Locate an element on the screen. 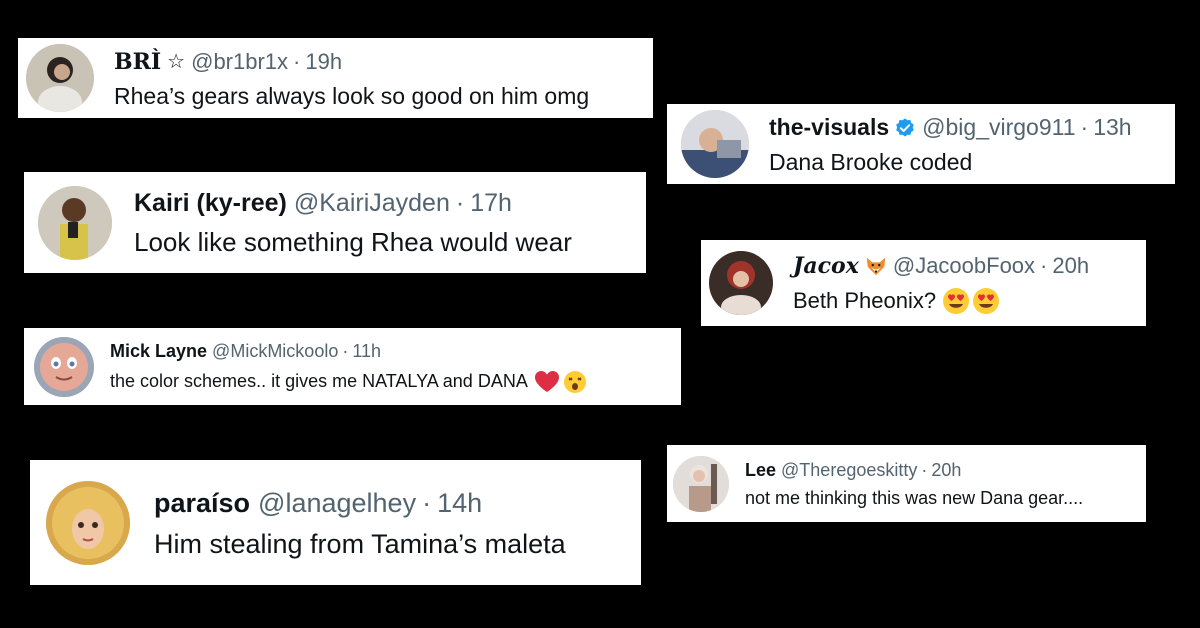 This screenshot has height=628, width=1200. display-name: Lee is located at coordinates (760, 470).